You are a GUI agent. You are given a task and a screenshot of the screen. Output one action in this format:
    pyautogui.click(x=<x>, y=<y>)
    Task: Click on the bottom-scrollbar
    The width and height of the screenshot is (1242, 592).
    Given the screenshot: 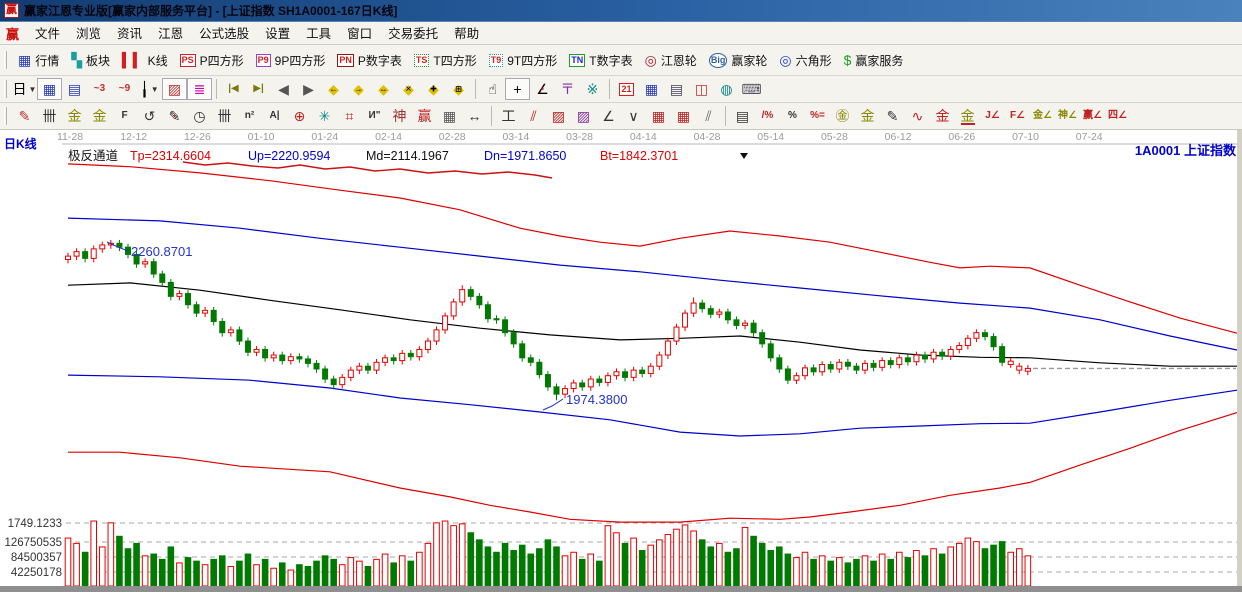 What is the action you would take?
    pyautogui.click(x=621, y=589)
    